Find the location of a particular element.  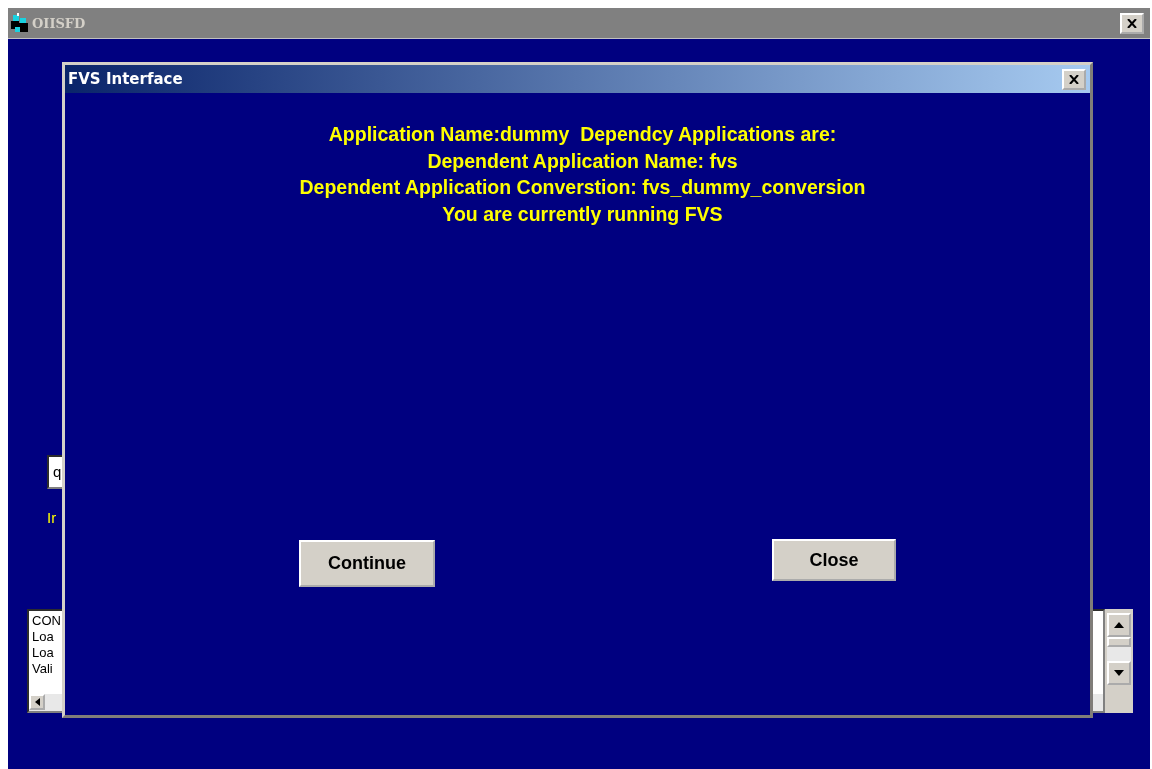

vertical-scrollbar is located at coordinates (1119, 661).